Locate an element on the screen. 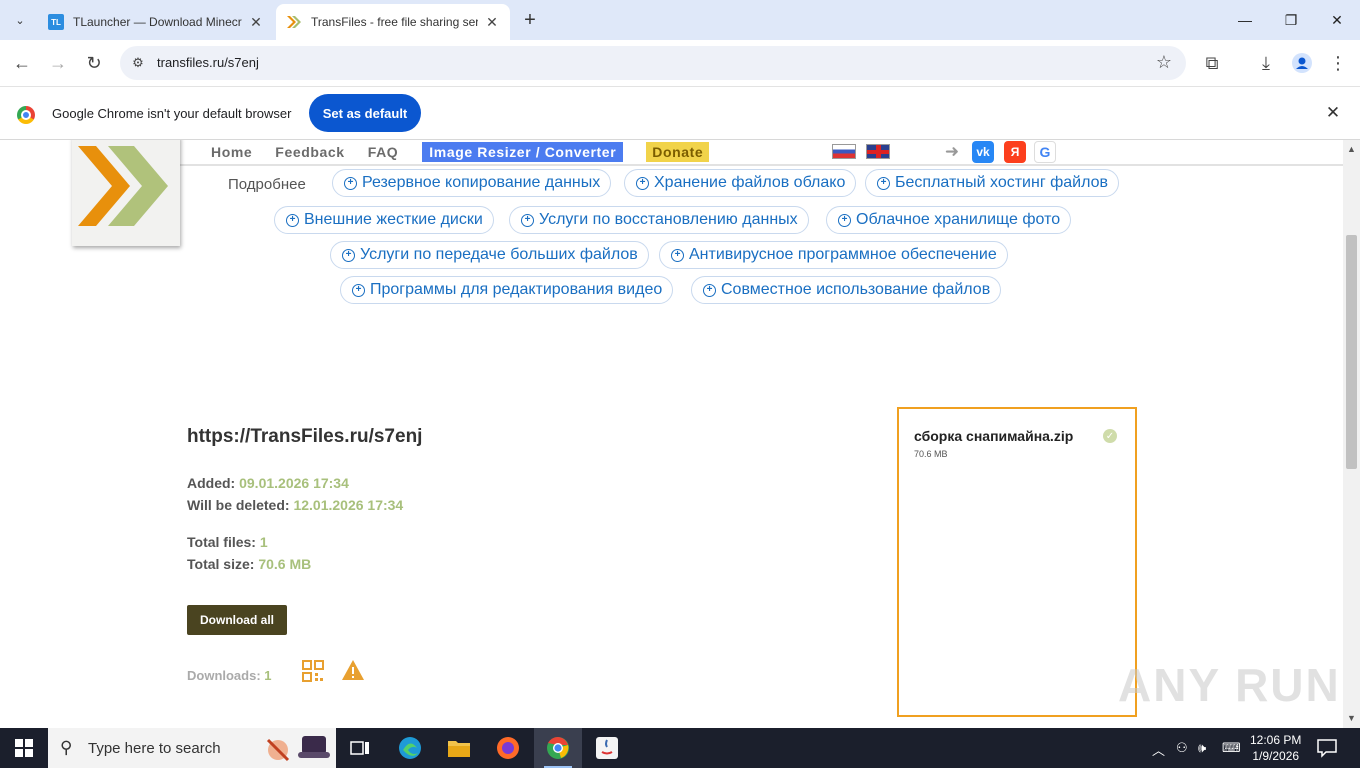 The width and height of the screenshot is (1360, 768). page-scrollbar: ▲ ▼ is located at coordinates (1351, 434).